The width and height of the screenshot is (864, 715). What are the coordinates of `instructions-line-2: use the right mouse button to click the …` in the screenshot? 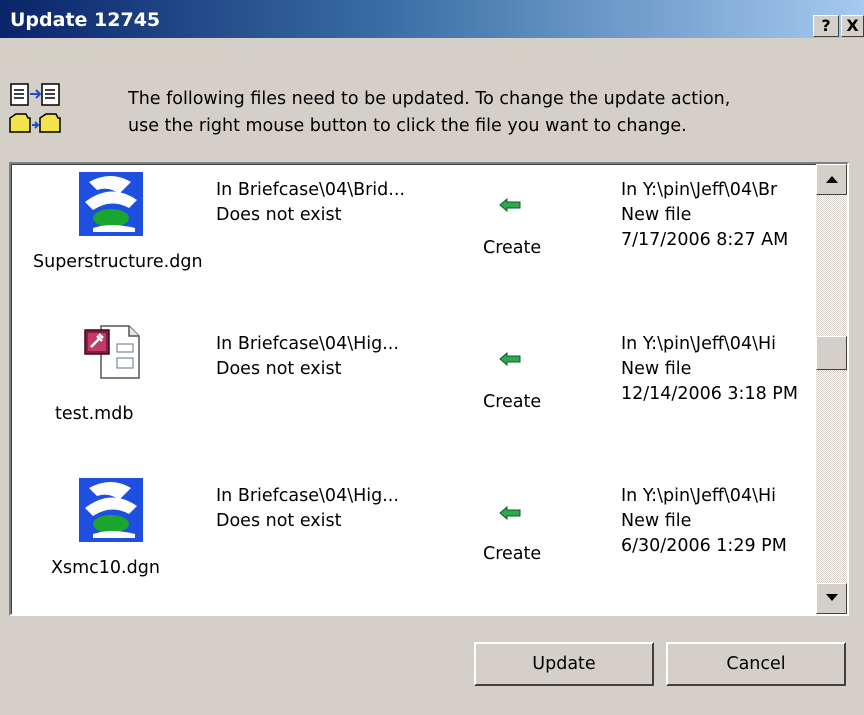 It's located at (407, 126).